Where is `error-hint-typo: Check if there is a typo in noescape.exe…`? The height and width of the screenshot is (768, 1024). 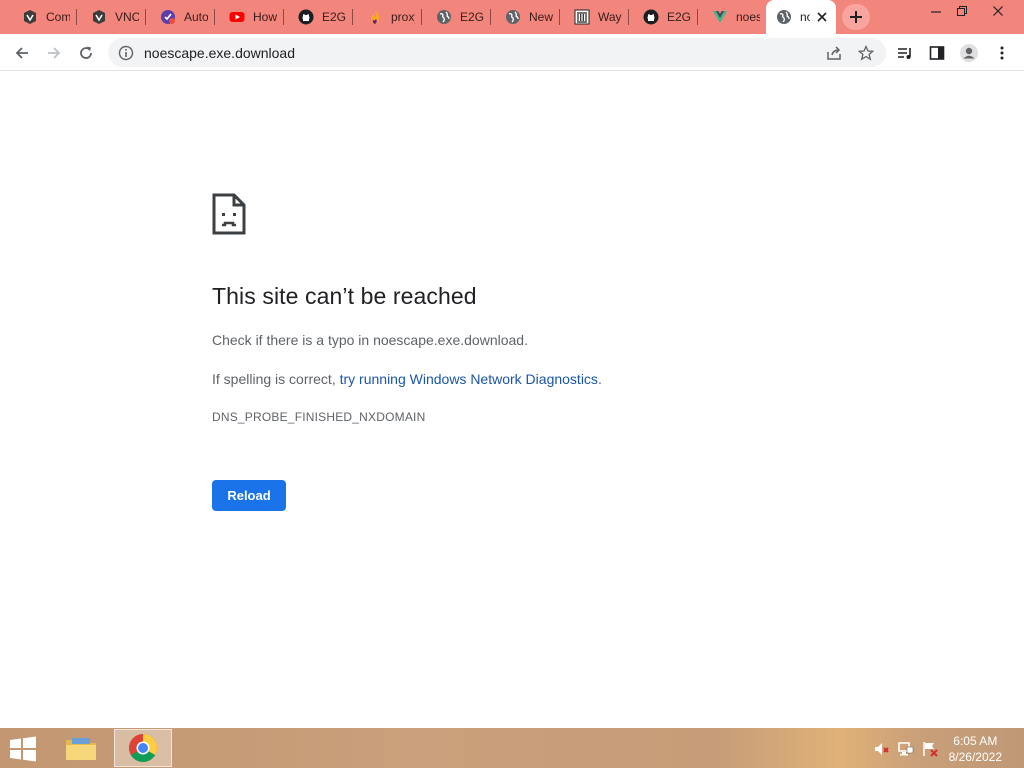 error-hint-typo: Check if there is a typo in noescape.exe… is located at coordinates (370, 340).